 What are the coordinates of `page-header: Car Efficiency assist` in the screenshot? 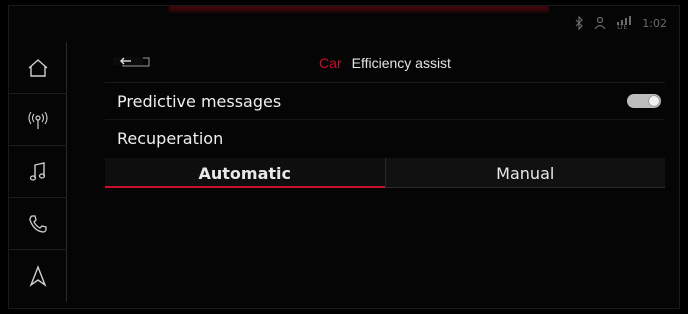 It's located at (385, 62).